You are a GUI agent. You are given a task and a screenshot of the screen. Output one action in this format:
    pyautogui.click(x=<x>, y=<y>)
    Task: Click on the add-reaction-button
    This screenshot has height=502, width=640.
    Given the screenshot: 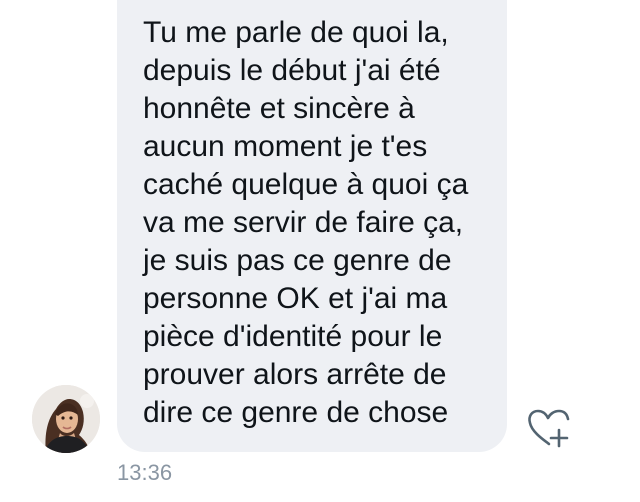 What is the action you would take?
    pyautogui.click(x=548, y=428)
    